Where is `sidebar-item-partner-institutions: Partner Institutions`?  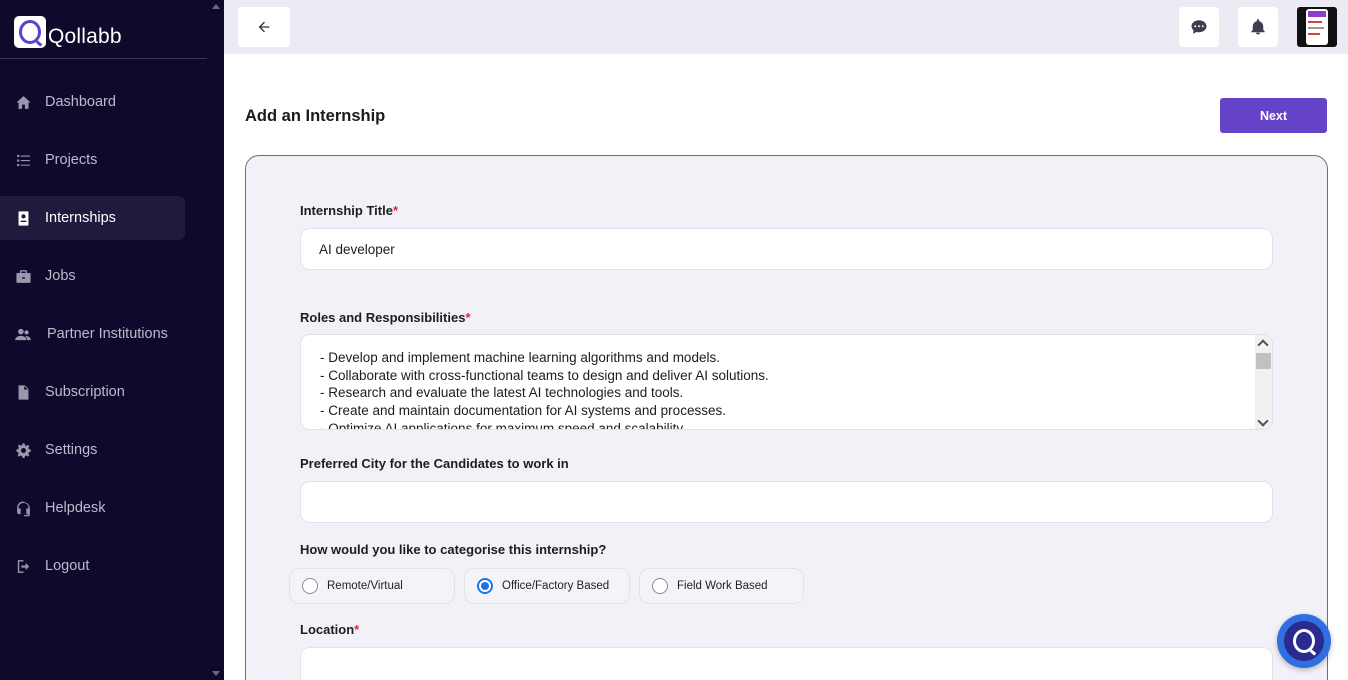
sidebar-item-partner-institutions: Partner Institutions is located at coordinates (92, 334).